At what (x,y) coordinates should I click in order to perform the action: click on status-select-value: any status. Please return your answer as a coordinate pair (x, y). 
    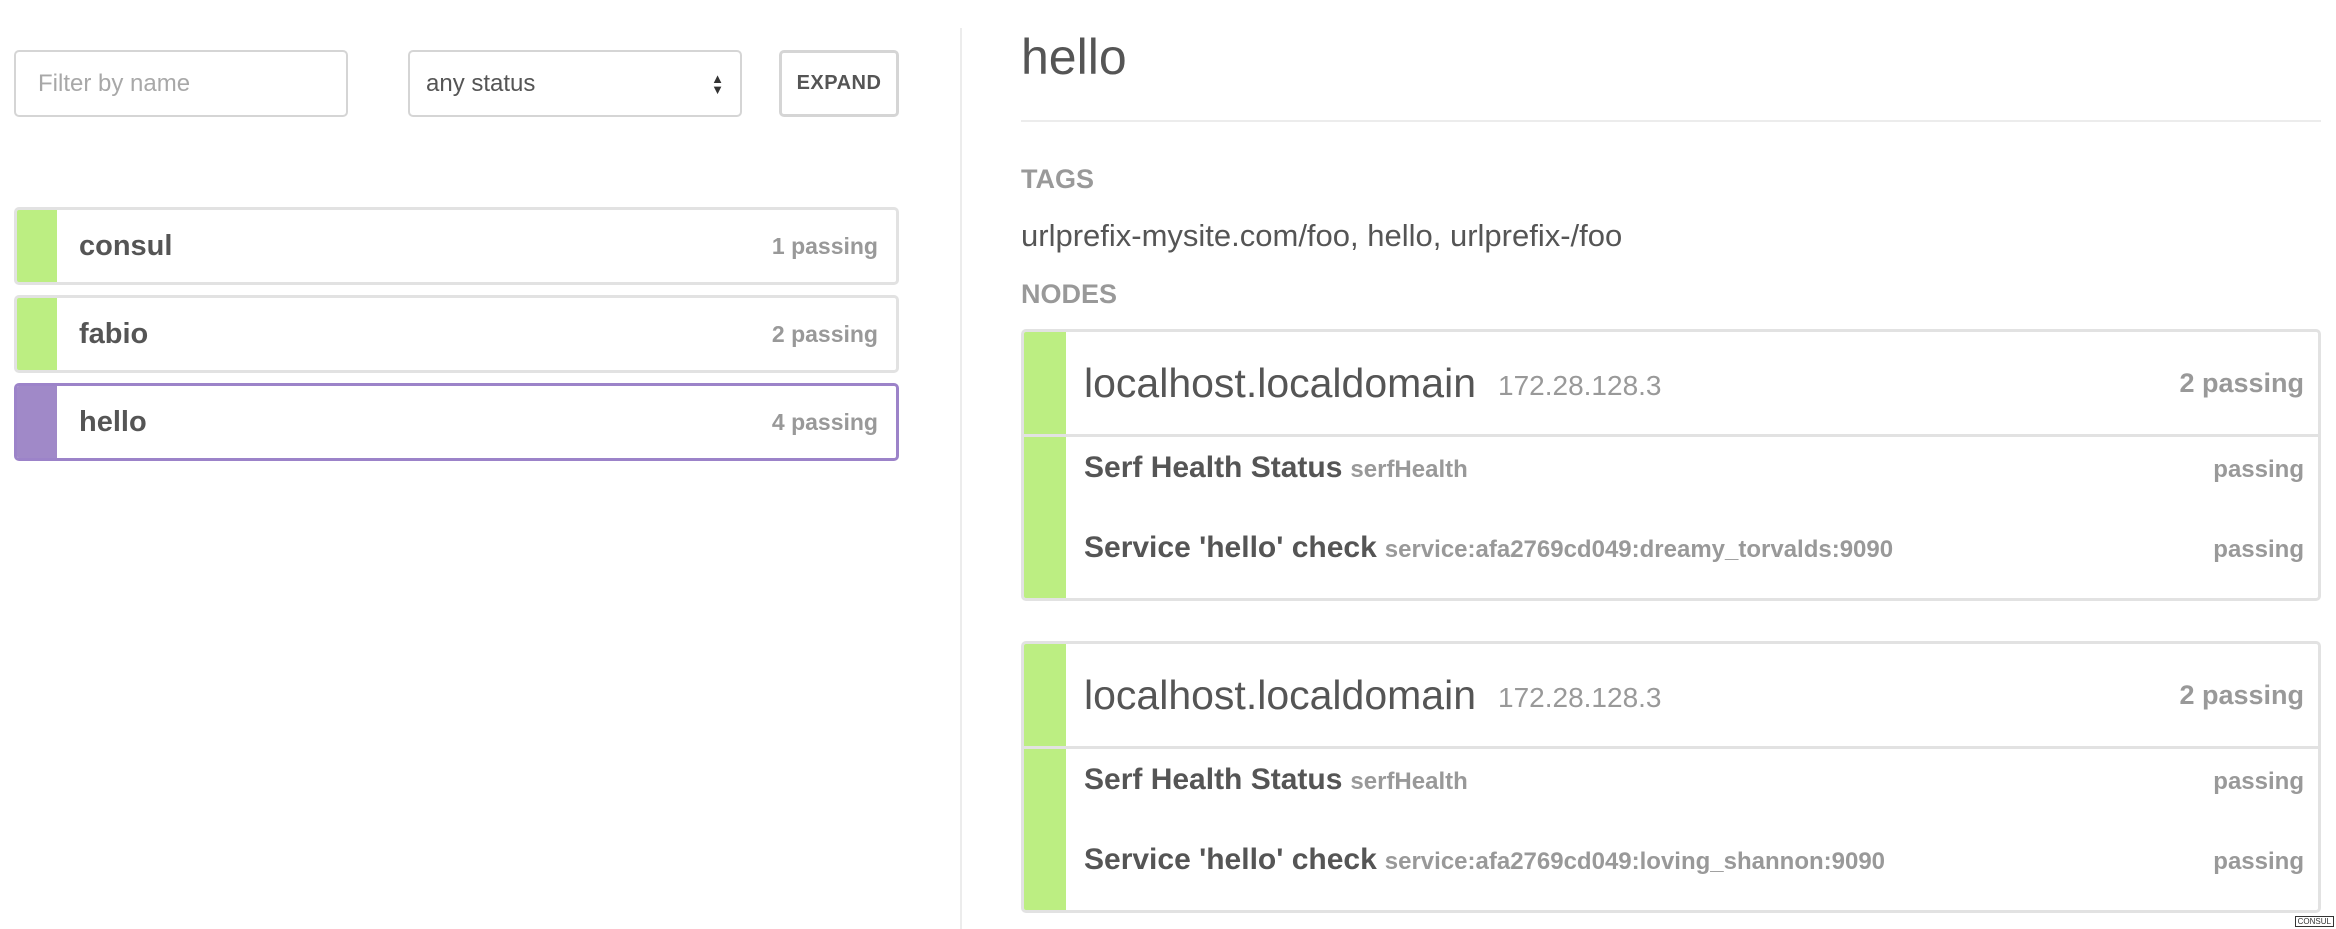
    Looking at the image, I should click on (481, 83).